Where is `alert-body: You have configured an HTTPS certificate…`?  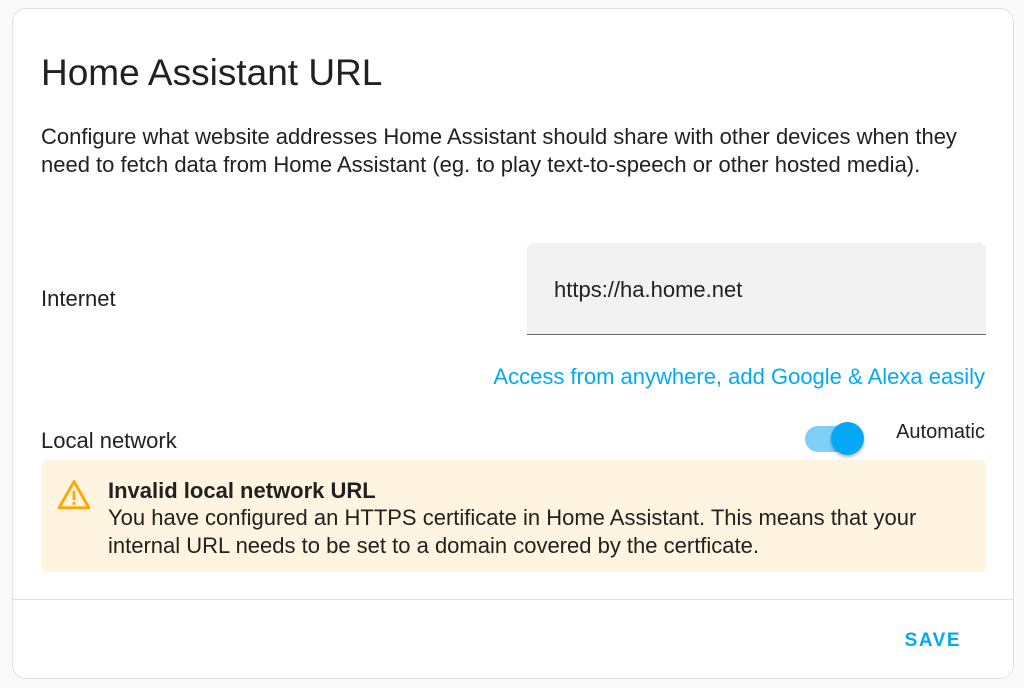
alert-body: You have configured an HTTPS certificate… is located at coordinates (512, 531).